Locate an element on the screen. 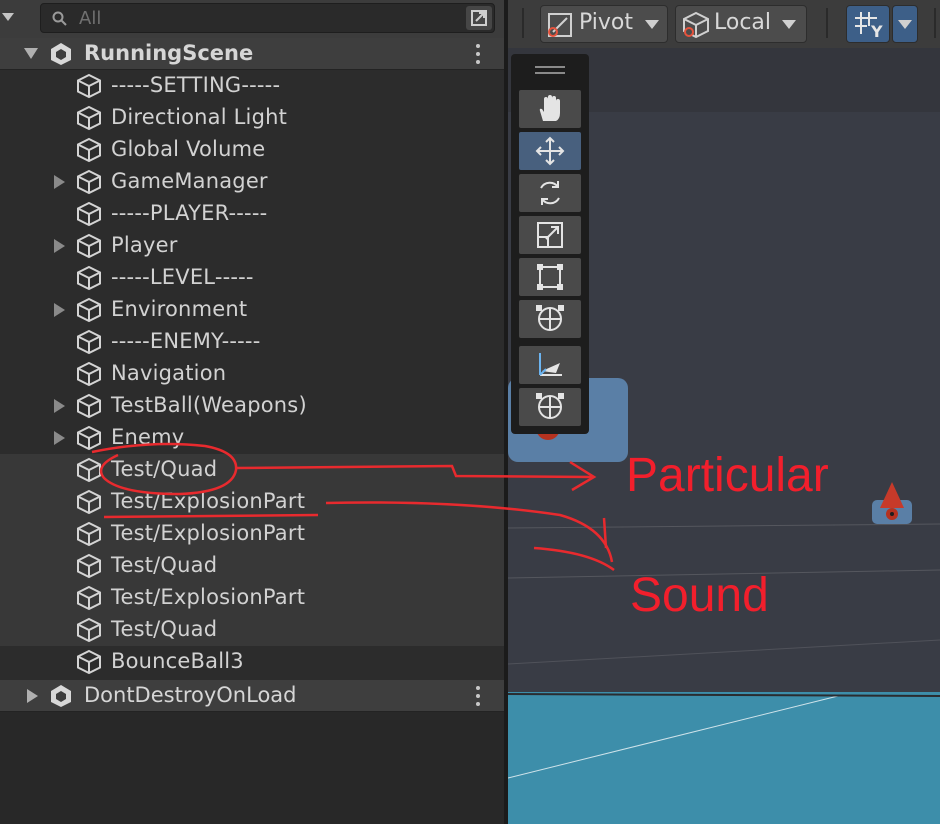  hierarchy-item: -----LEVEL----- is located at coordinates (252, 278).